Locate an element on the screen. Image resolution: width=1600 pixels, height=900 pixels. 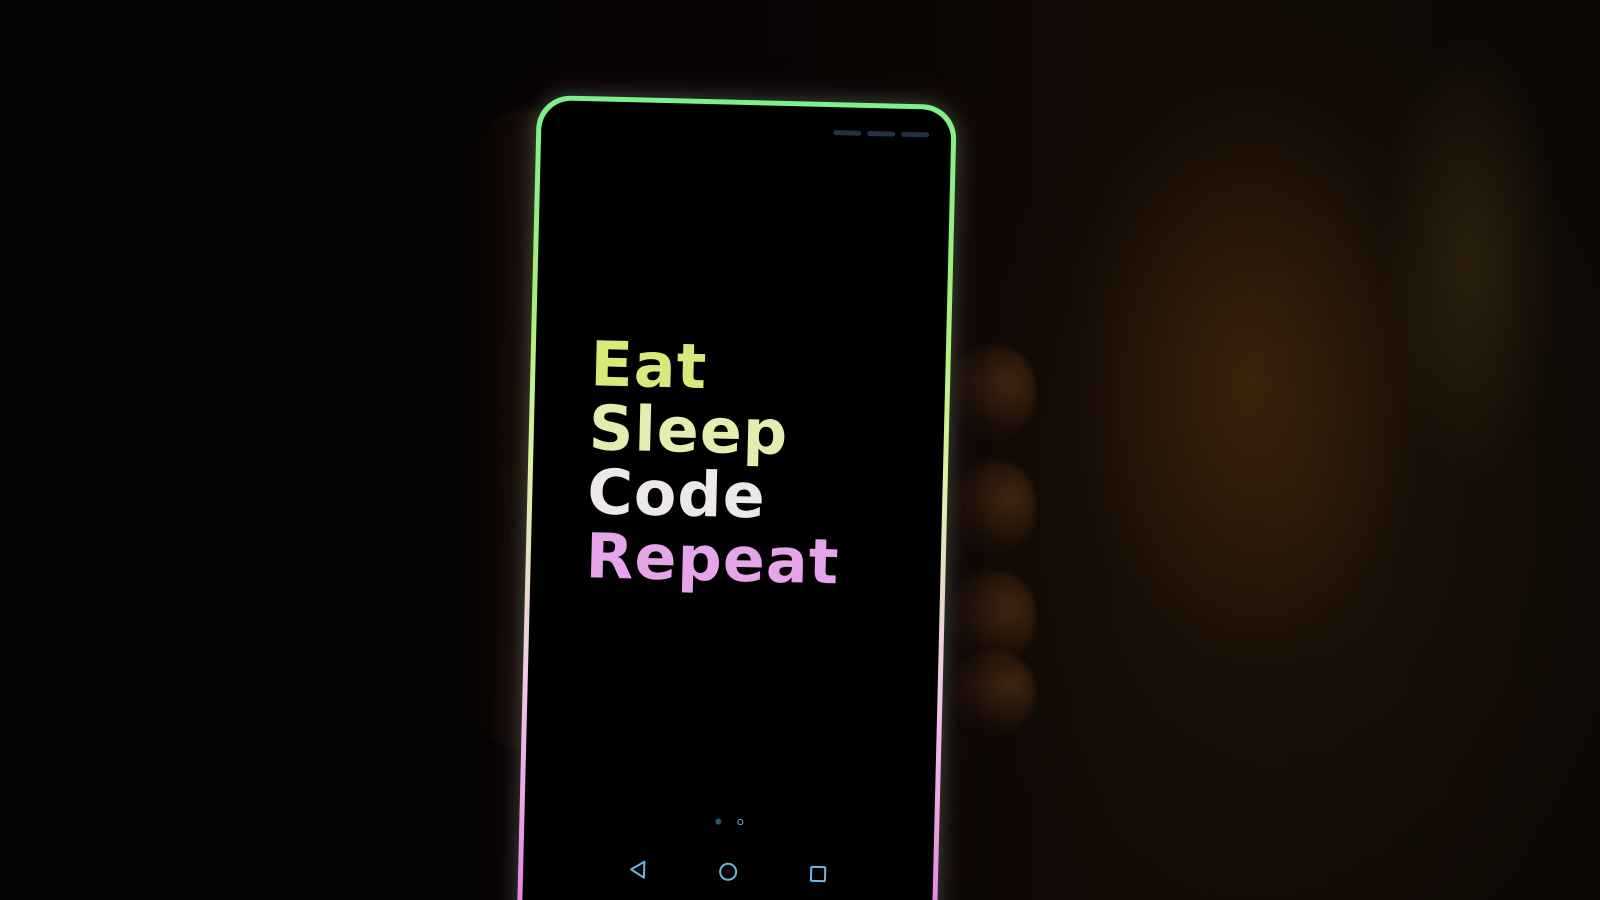
motto-line-repeat: Repeat is located at coordinates (712, 559).